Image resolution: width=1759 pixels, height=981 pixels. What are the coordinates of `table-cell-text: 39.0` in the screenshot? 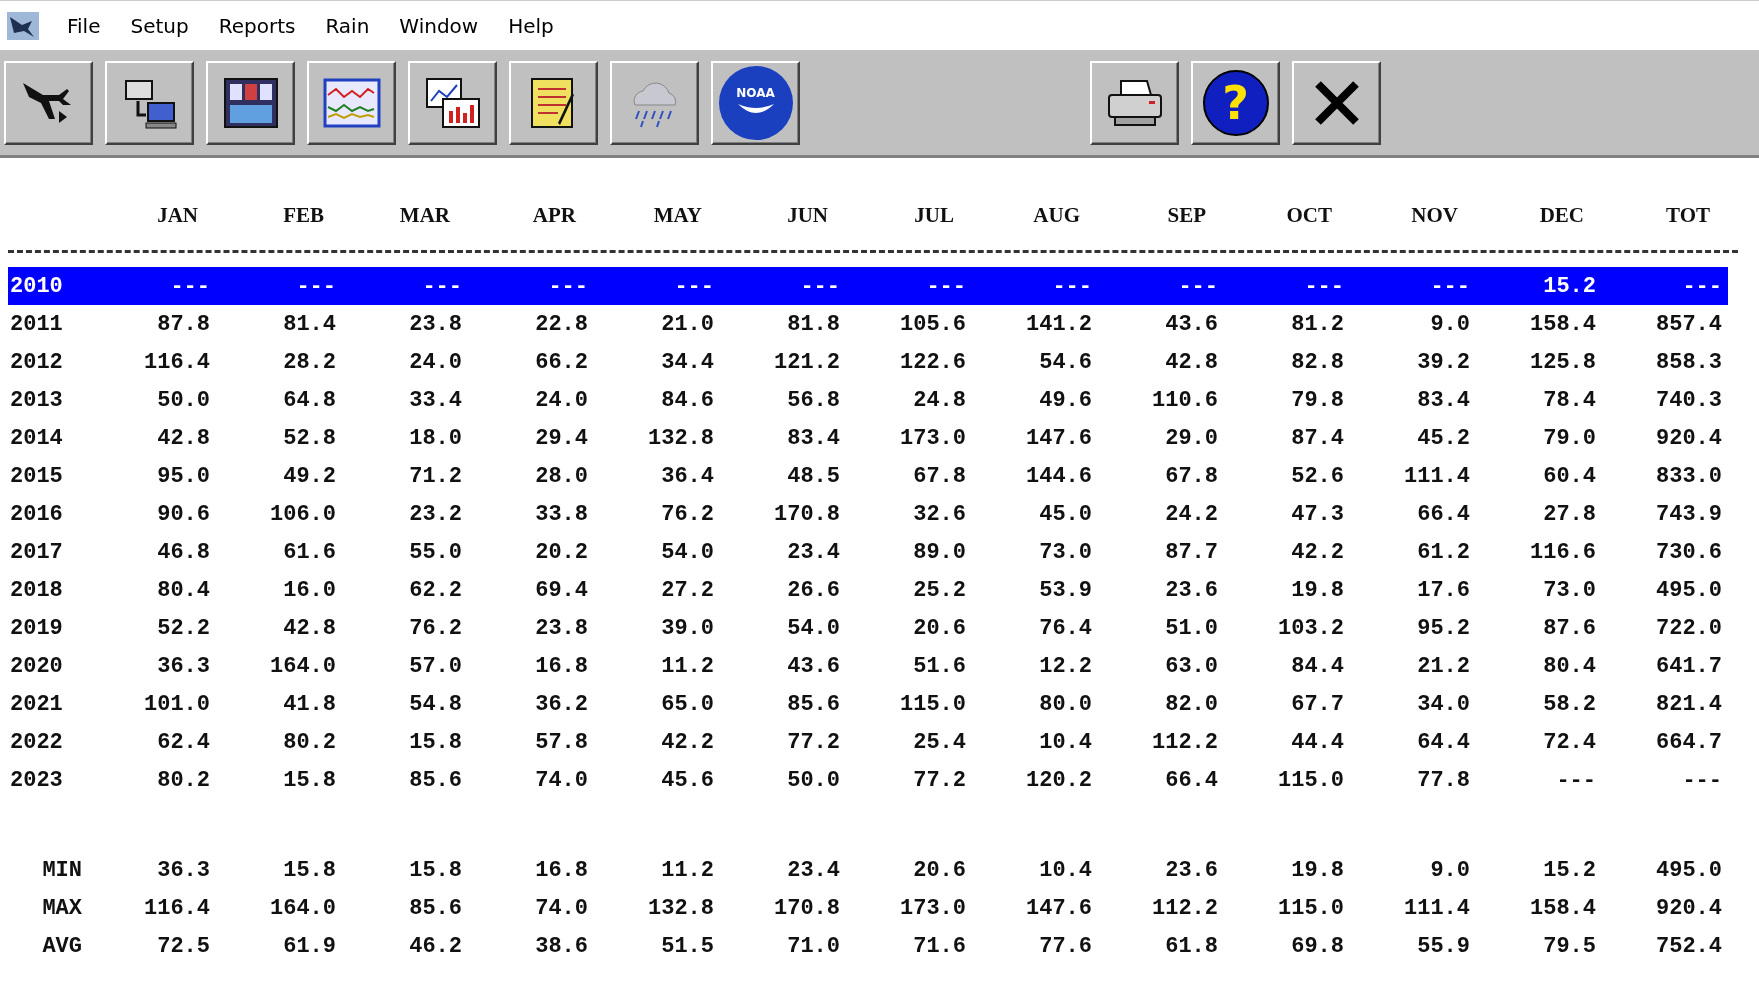 It's located at (687, 628).